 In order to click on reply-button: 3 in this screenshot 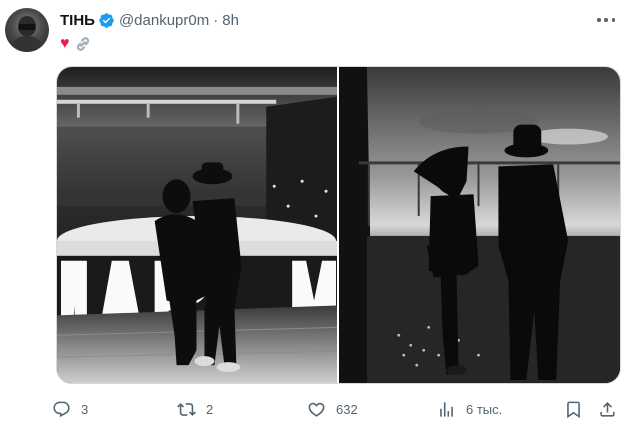, I will do `click(70, 409)`.